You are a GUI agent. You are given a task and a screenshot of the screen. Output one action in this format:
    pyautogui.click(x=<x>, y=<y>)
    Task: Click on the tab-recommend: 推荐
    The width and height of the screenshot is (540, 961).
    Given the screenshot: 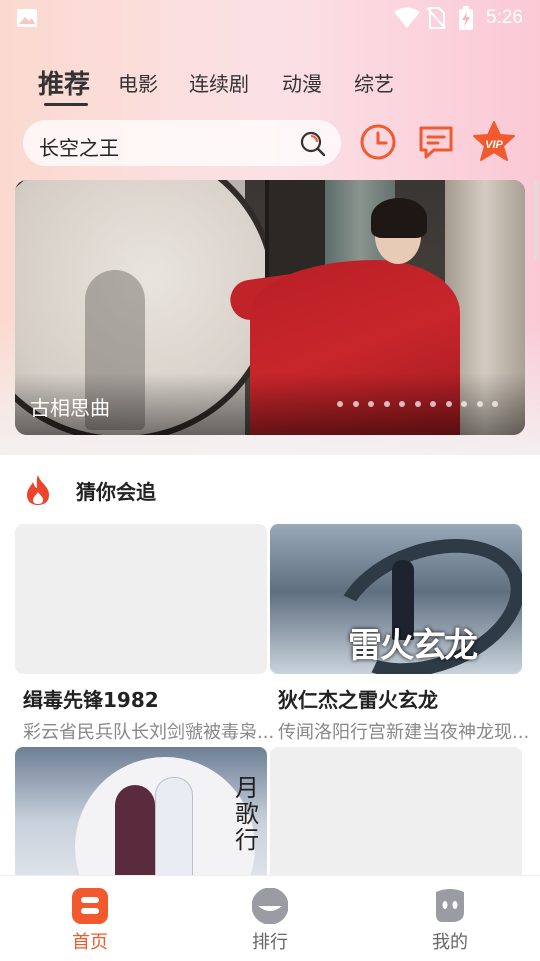 What is the action you would take?
    pyautogui.click(x=64, y=82)
    